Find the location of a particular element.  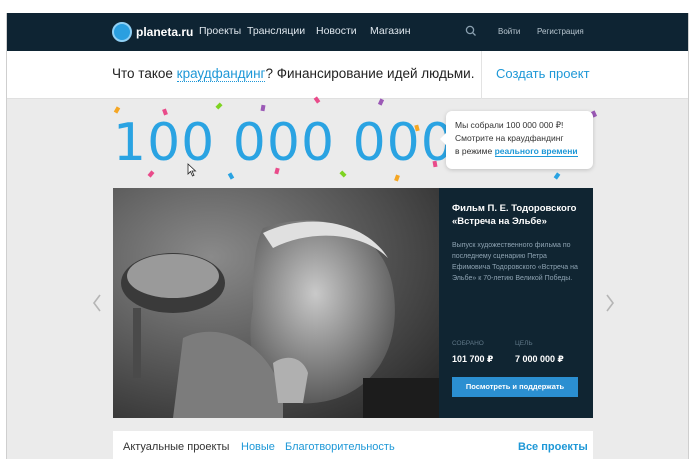

view-and-support-button: Посмотреть и поддержать is located at coordinates (515, 387).